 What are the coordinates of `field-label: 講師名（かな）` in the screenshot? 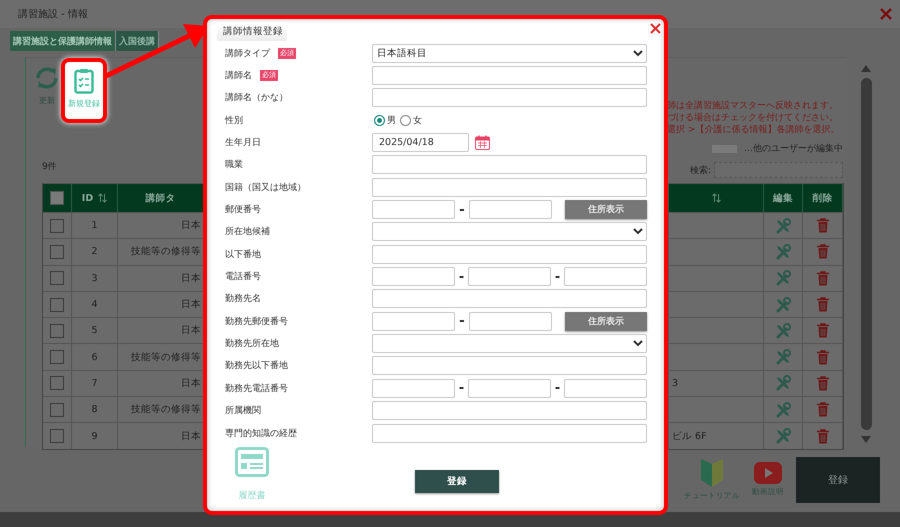 It's located at (256, 98).